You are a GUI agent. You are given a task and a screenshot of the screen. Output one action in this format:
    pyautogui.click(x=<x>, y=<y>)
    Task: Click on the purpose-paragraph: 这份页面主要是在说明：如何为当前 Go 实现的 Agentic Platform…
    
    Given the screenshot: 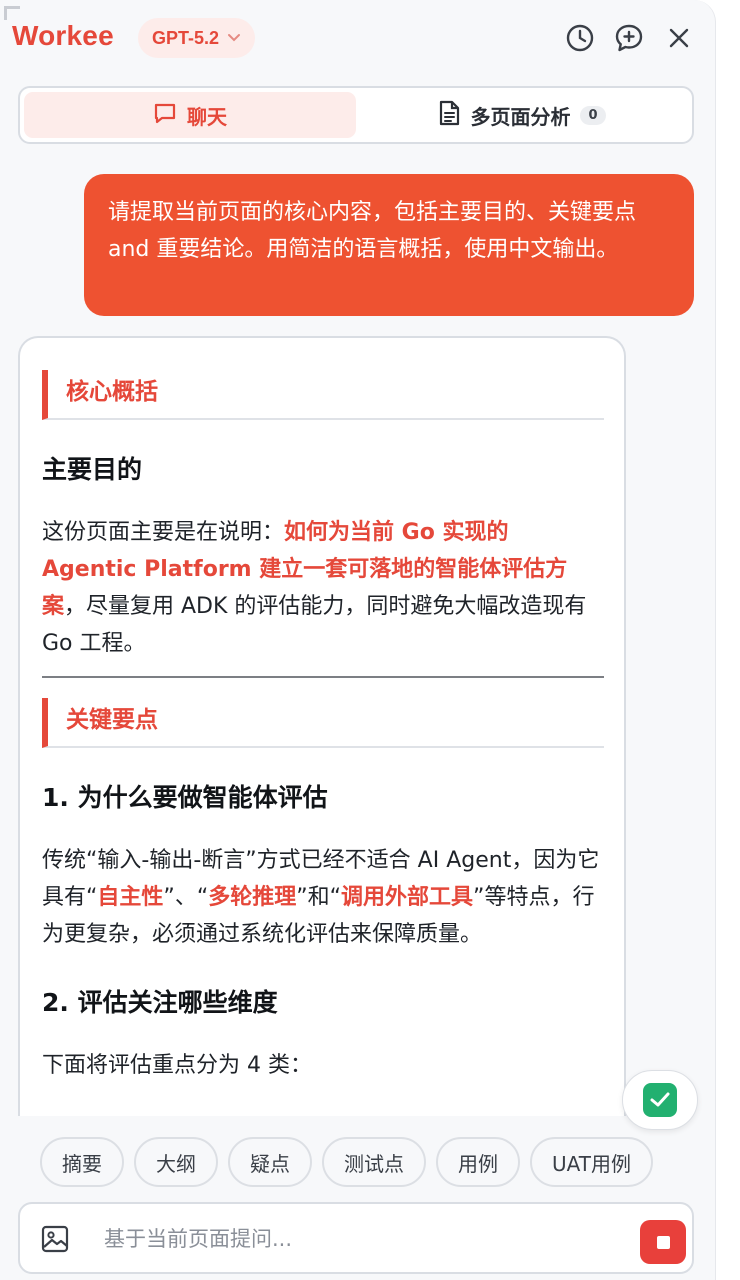 What is the action you would take?
    pyautogui.click(x=314, y=588)
    